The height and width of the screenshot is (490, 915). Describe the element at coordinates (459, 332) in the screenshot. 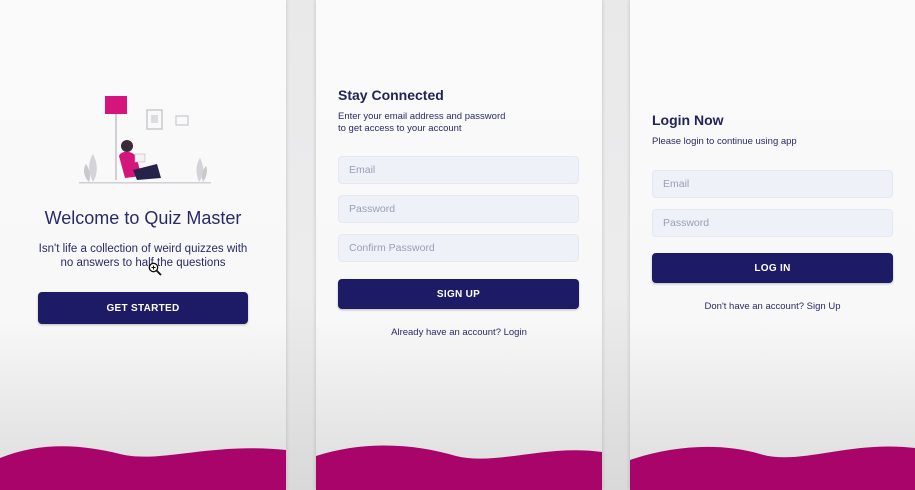

I see `login-link: Already have an account? Login` at that location.